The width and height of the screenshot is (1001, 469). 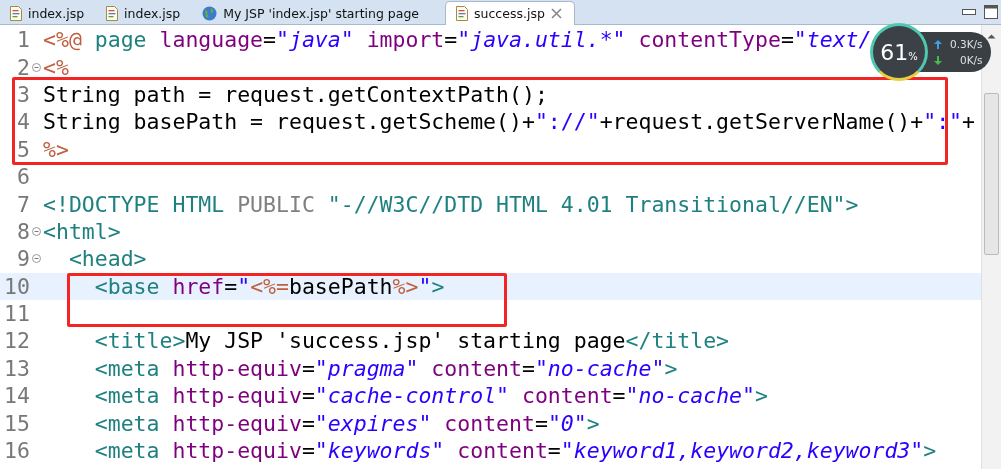 I want to click on percent-sign: %, so click(x=913, y=56).